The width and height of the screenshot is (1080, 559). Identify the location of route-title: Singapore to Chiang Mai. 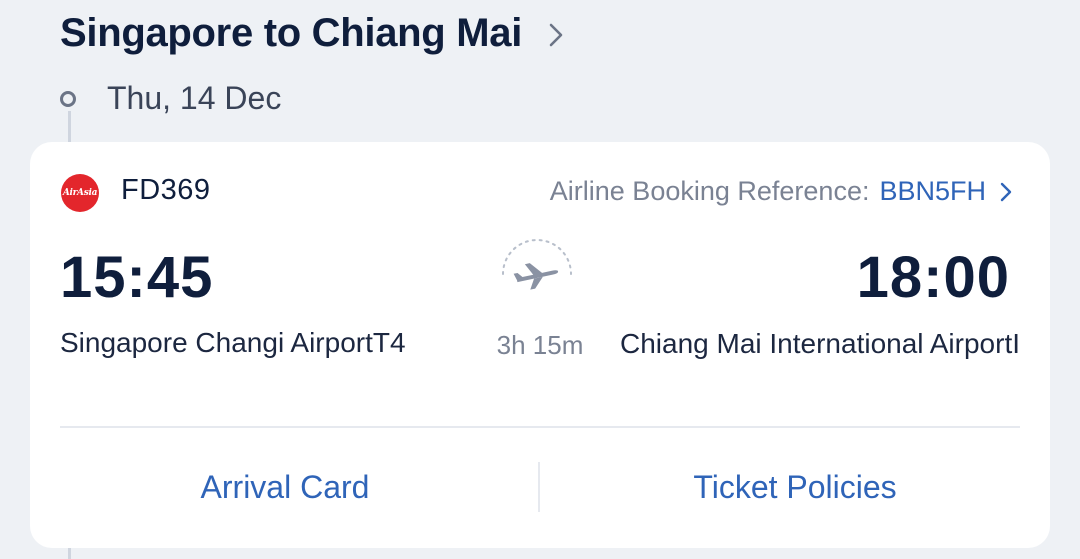
(312, 33).